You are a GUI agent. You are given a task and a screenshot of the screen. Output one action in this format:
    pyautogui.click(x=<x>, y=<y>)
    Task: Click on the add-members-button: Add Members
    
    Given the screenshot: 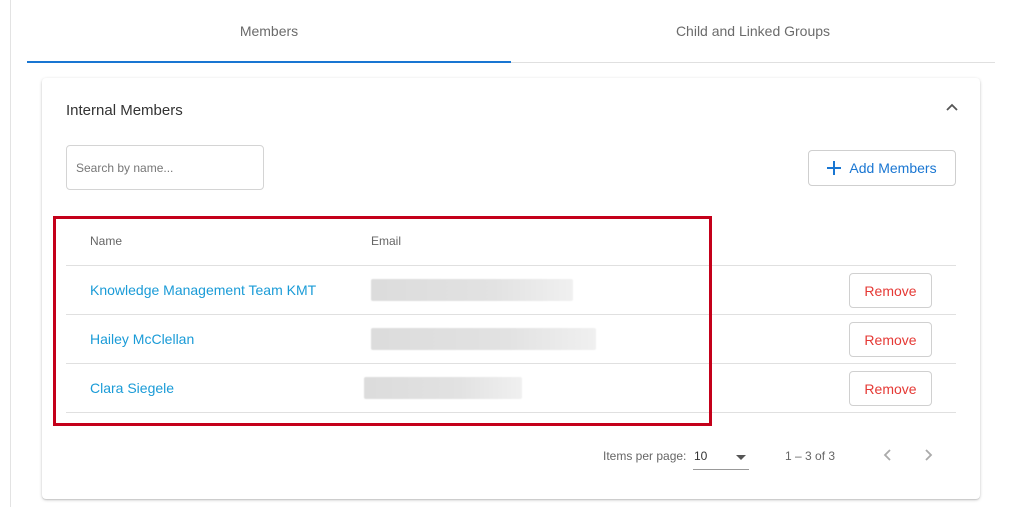 What is the action you would take?
    pyautogui.click(x=882, y=168)
    